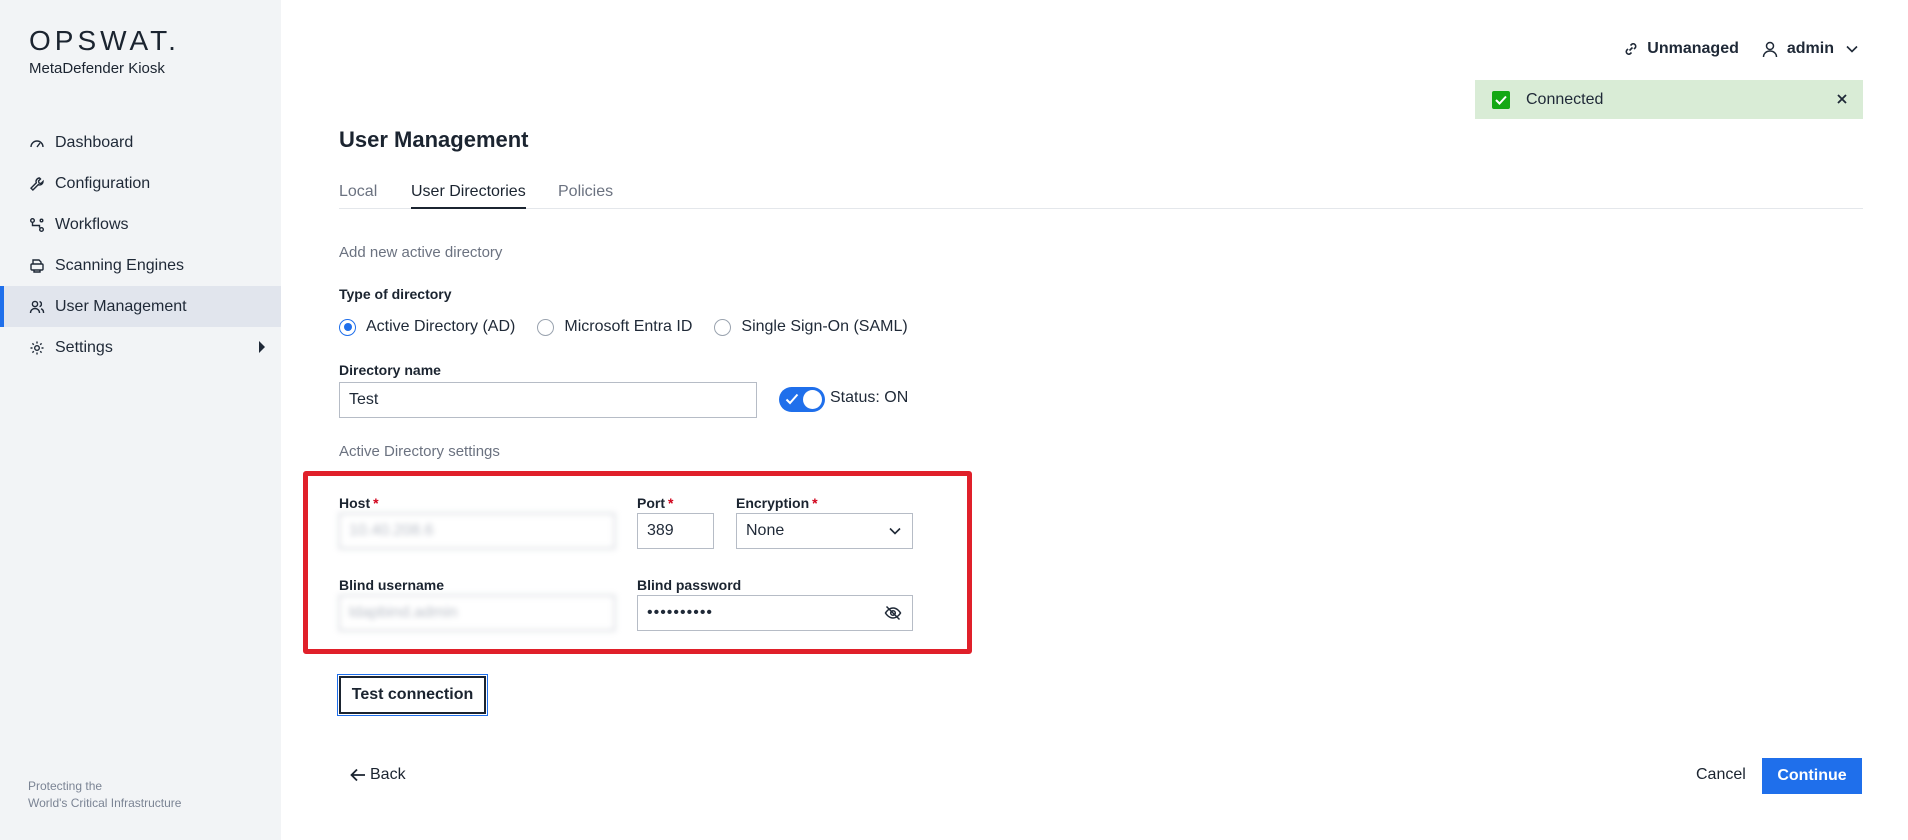  Describe the element at coordinates (358, 196) in the screenshot. I see `tab-local: Local` at that location.